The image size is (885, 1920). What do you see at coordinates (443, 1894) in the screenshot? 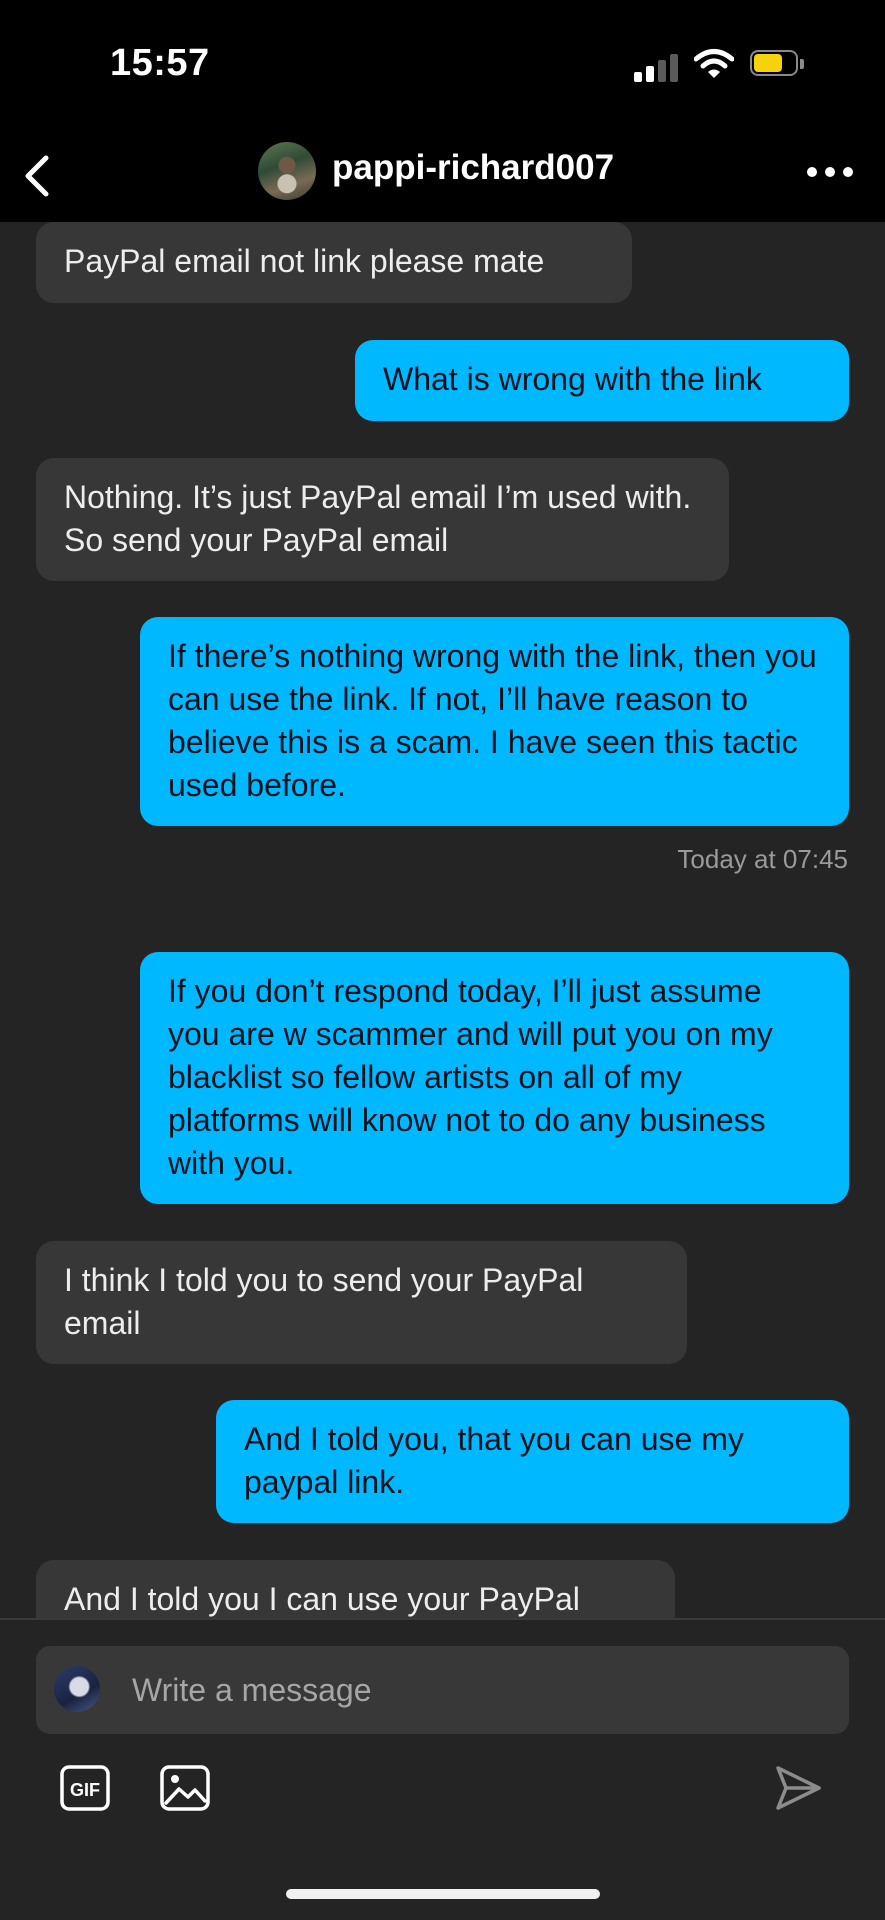
I see `home-indicator` at bounding box center [443, 1894].